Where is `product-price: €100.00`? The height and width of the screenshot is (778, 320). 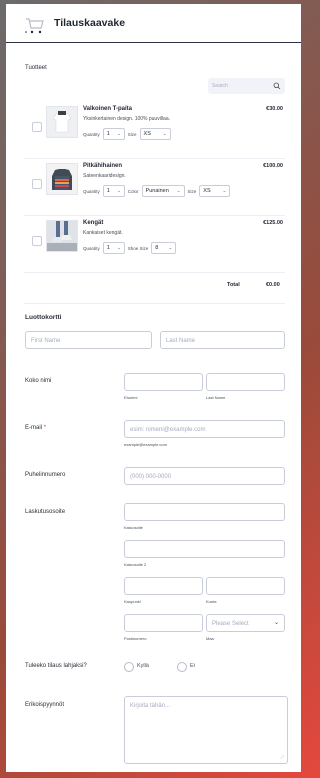 product-price: €100.00 is located at coordinates (273, 166).